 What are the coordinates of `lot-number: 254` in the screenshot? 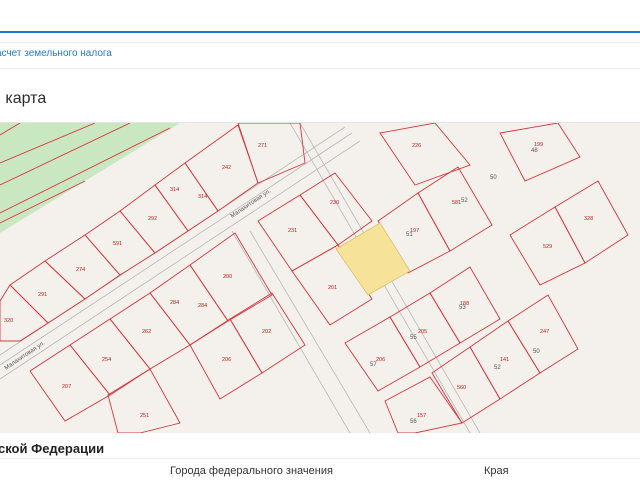 It's located at (106, 360).